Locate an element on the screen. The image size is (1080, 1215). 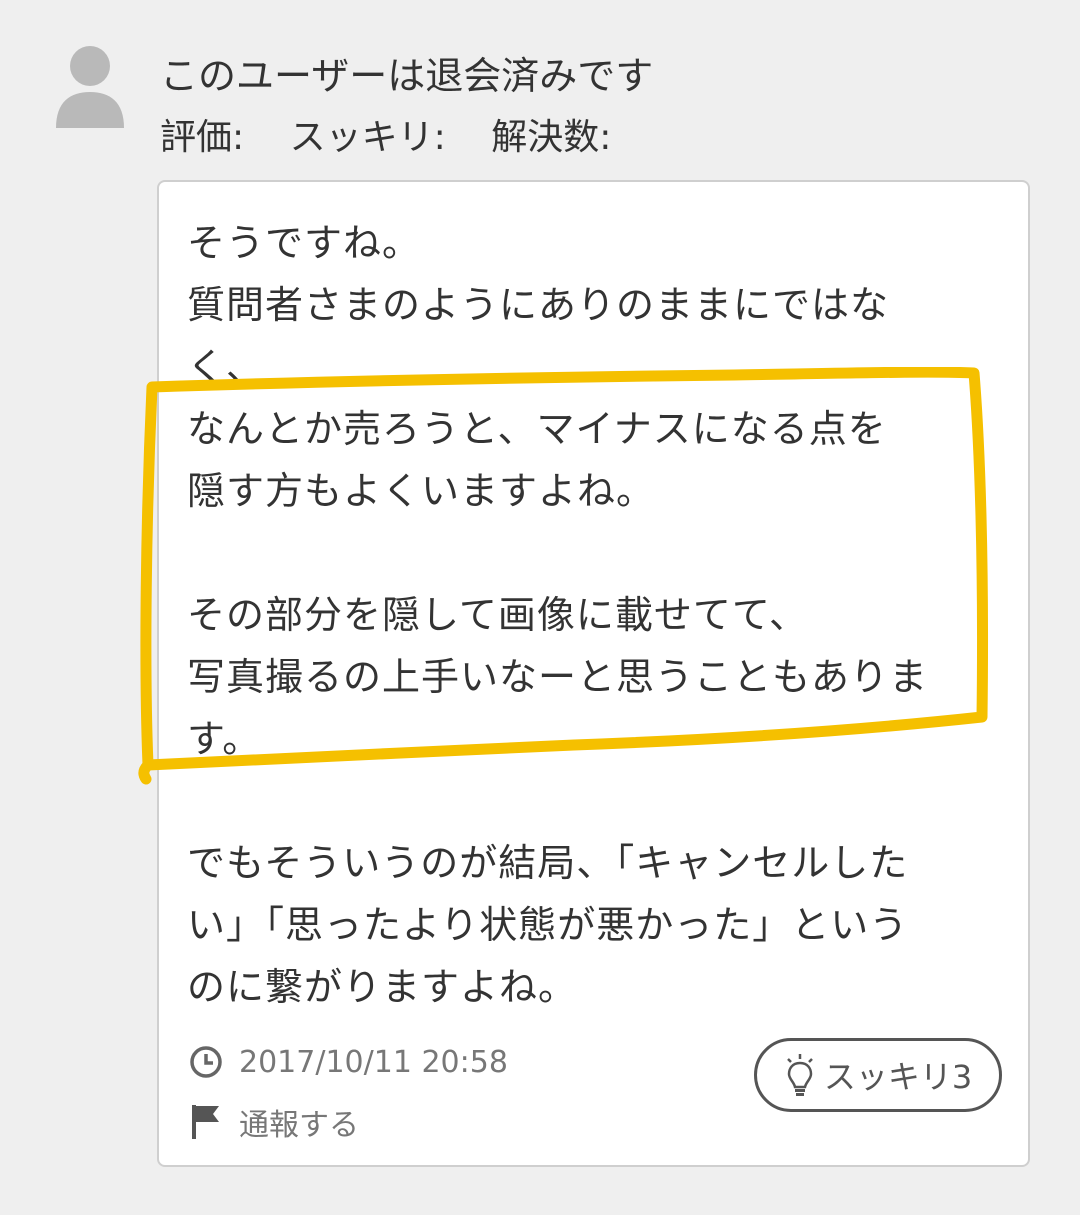
avatar-icon is located at coordinates (90, 87).